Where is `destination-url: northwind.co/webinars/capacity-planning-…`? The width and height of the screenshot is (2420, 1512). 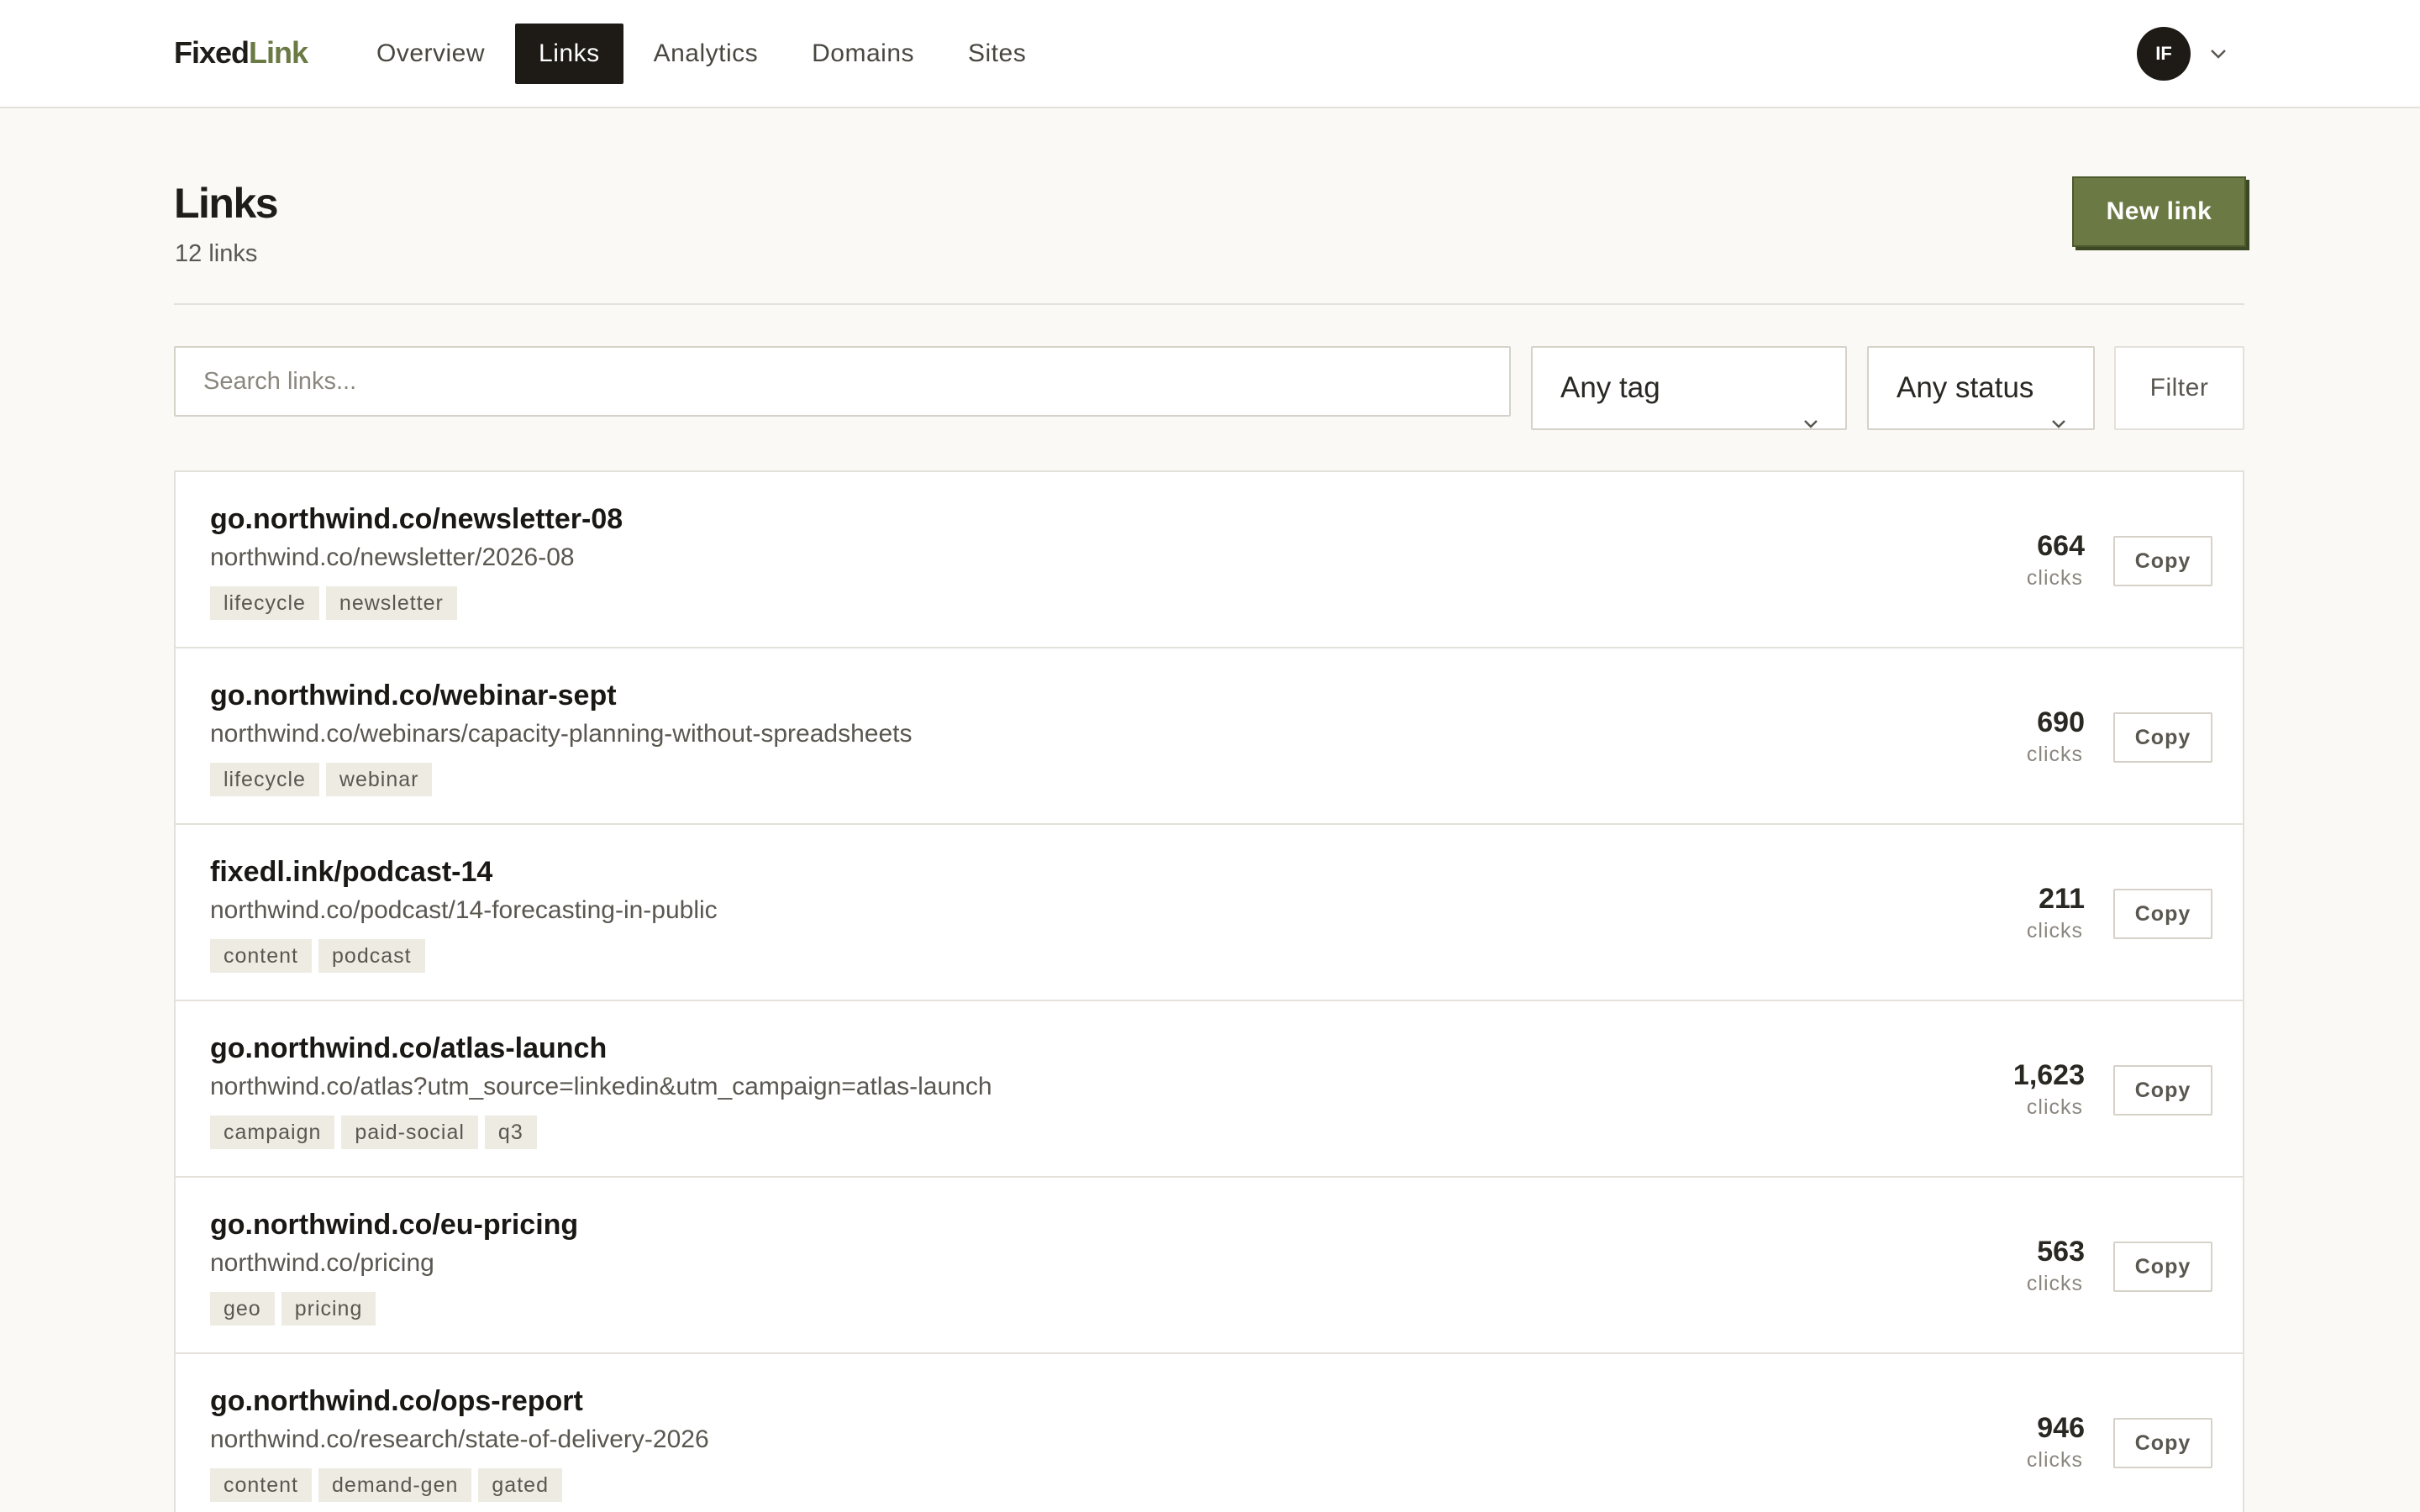 destination-url: northwind.co/webinars/capacity-planning-… is located at coordinates (561, 734).